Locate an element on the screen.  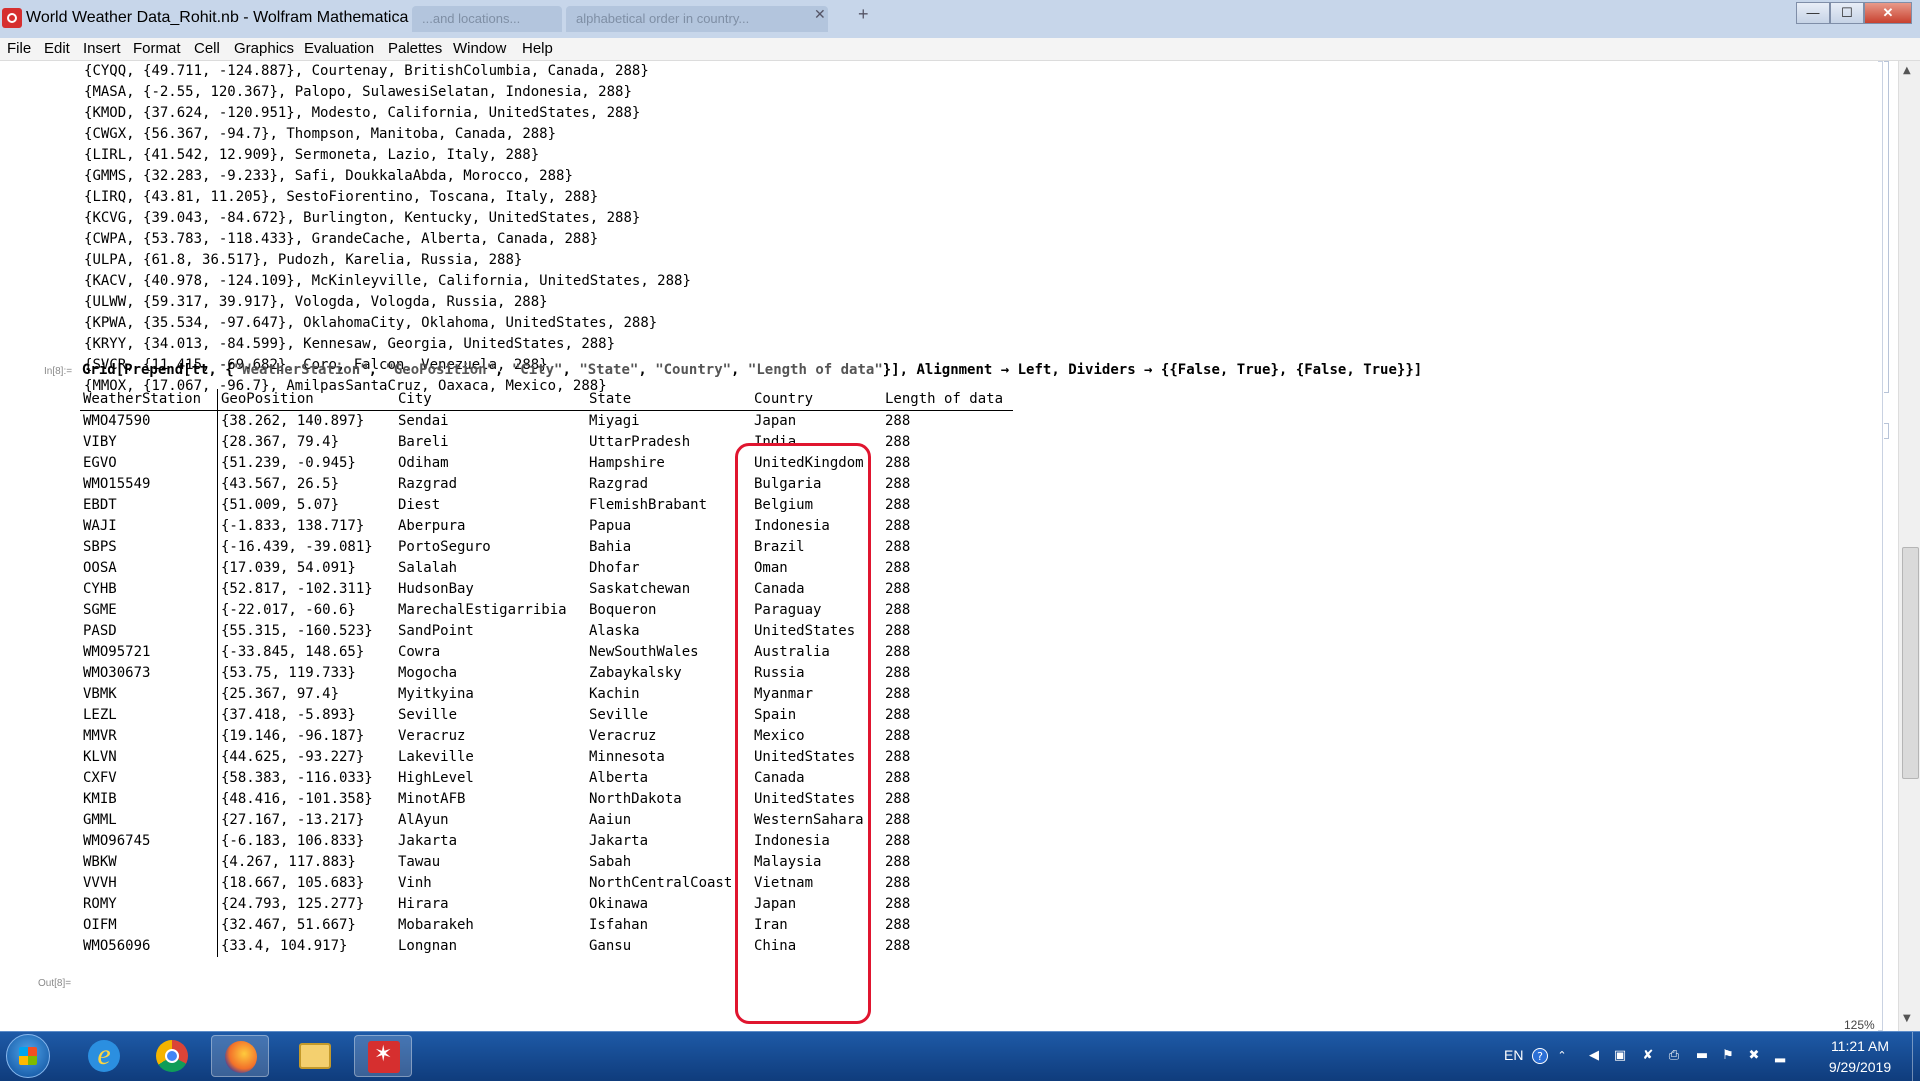
wifi-signal-icon: ▂ is located at coordinates (1780, 1056).